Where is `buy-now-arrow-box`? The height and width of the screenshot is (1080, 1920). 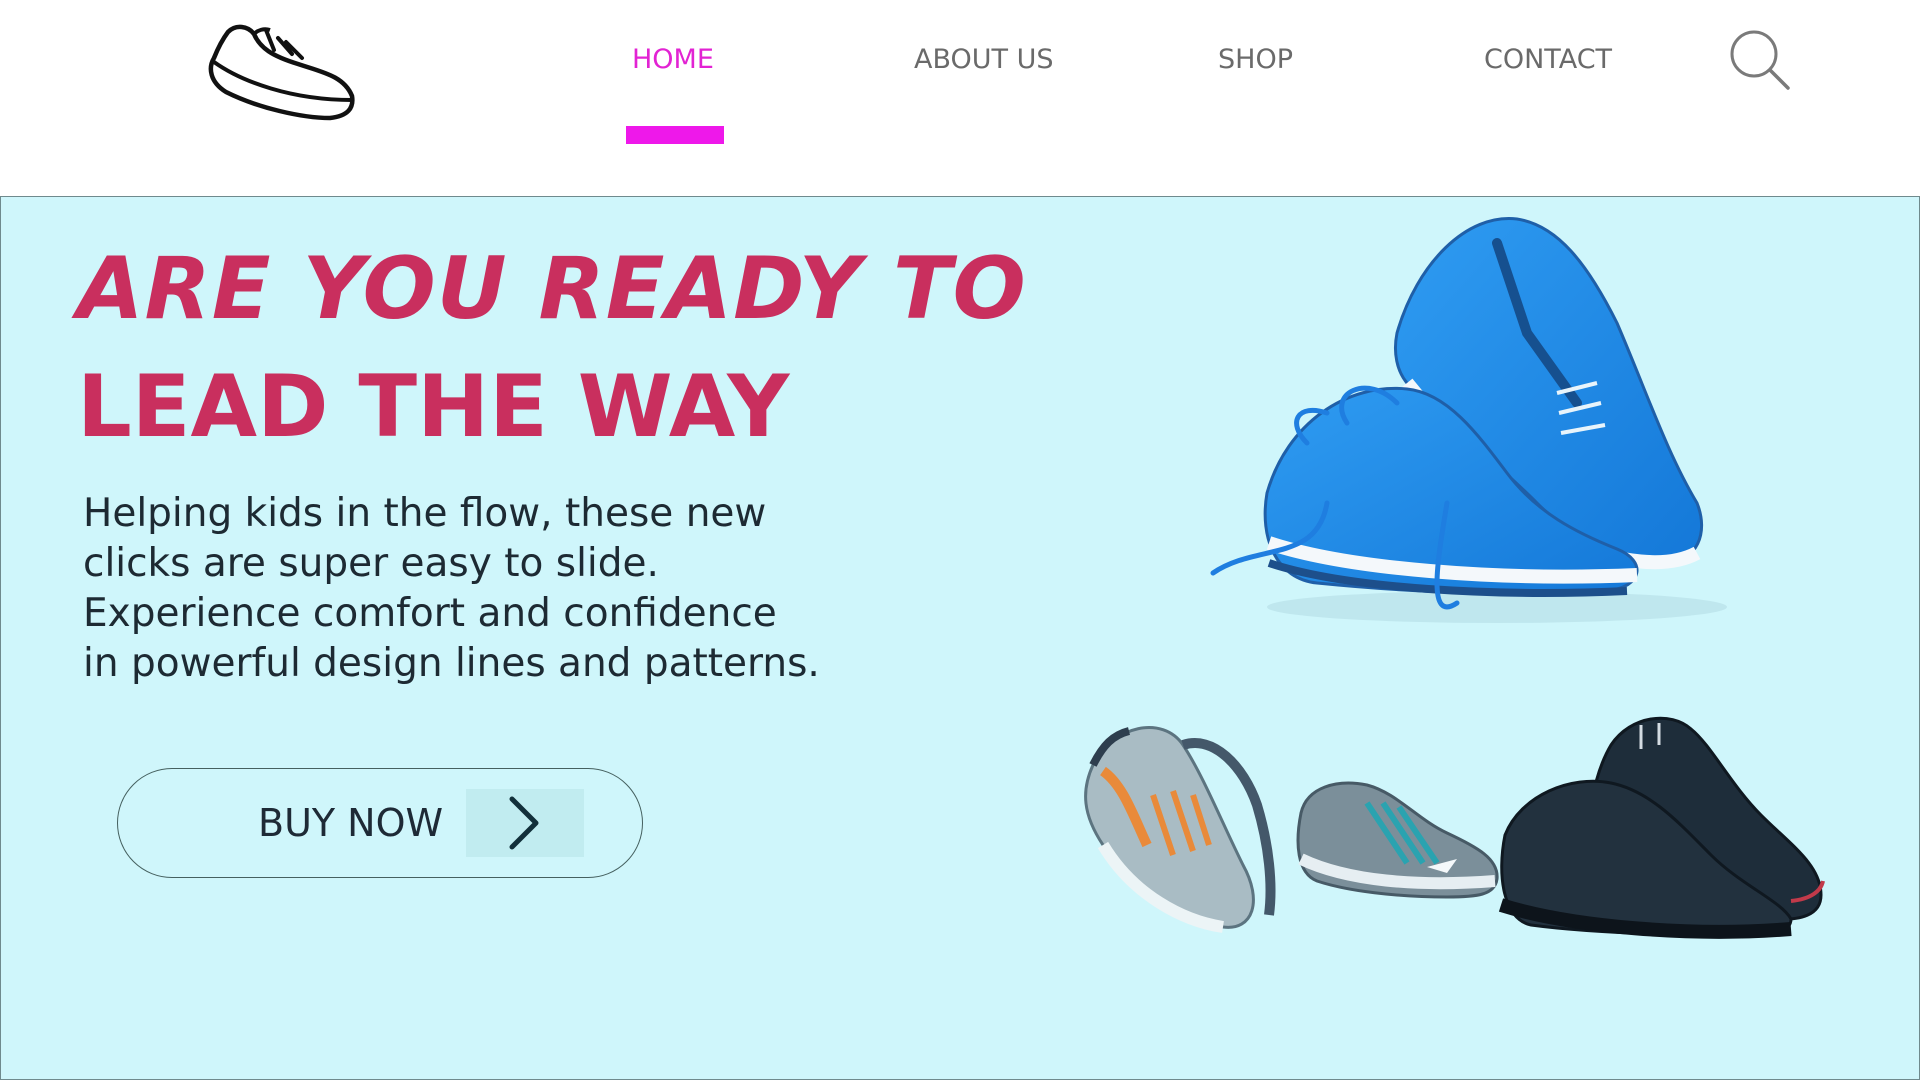 buy-now-arrow-box is located at coordinates (525, 823).